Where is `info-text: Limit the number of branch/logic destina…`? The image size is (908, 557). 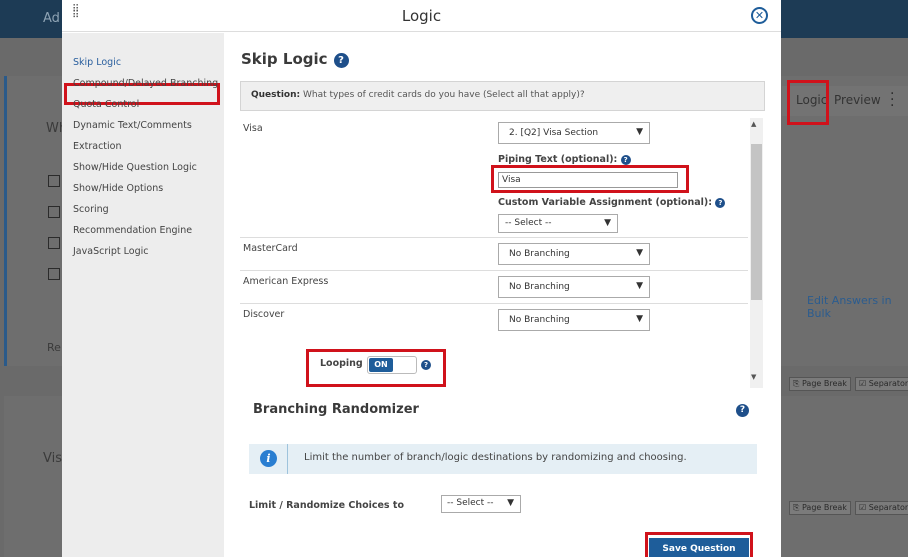
info-text: Limit the number of branch/logic destina… is located at coordinates (495, 457).